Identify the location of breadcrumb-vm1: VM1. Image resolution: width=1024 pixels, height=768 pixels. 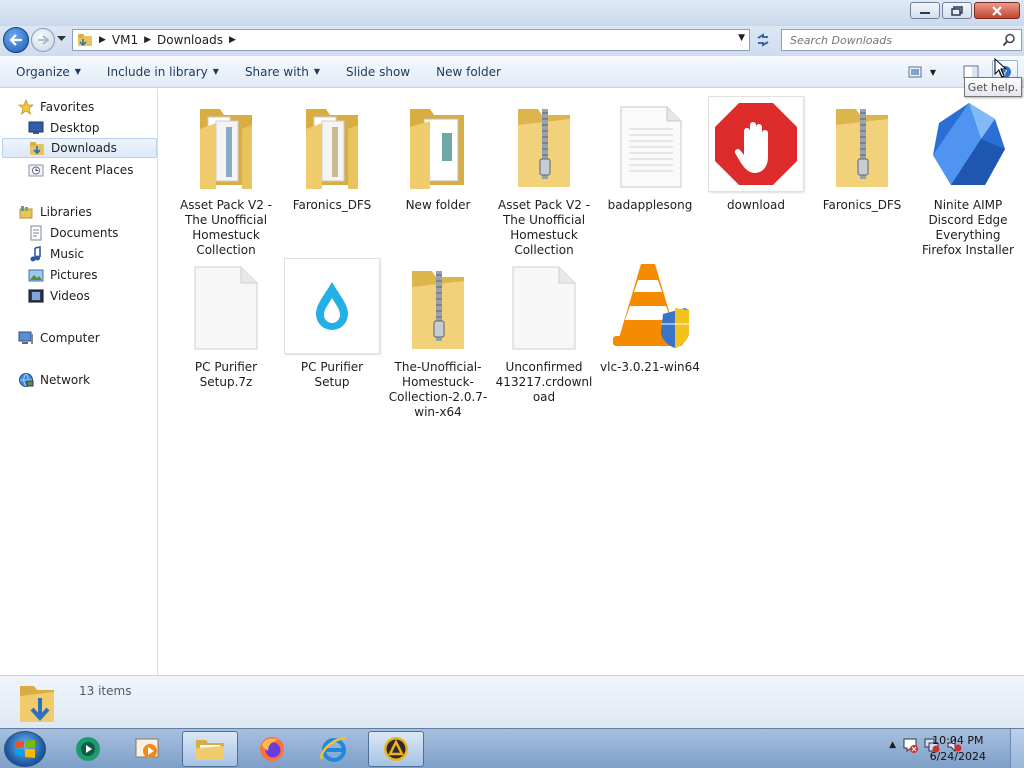
(125, 40).